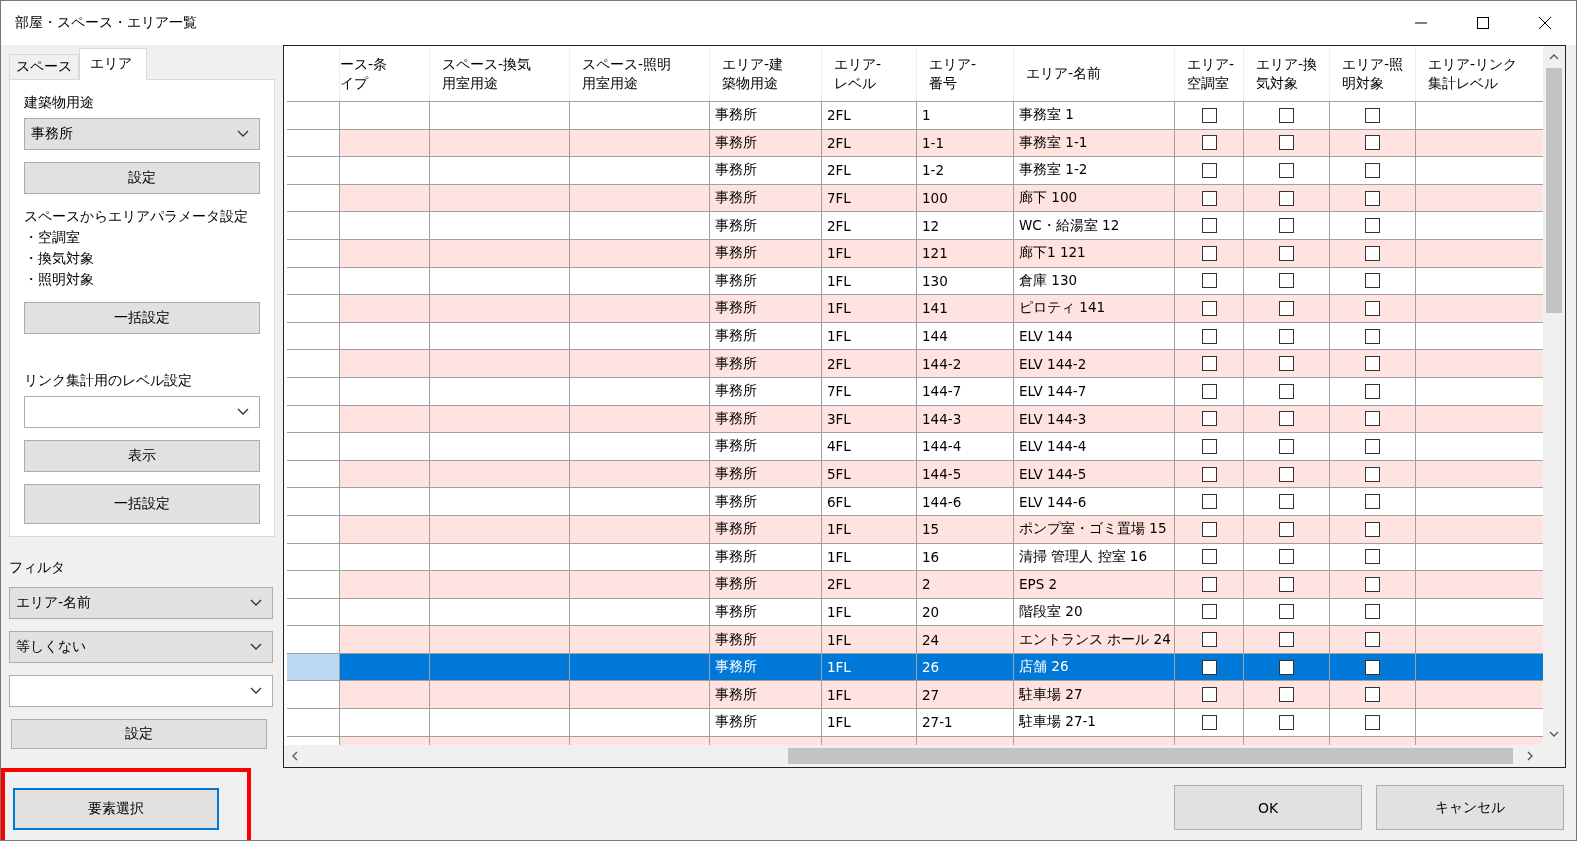  Describe the element at coordinates (1209, 73) in the screenshot. I see `column-header: エリア-空調室` at that location.